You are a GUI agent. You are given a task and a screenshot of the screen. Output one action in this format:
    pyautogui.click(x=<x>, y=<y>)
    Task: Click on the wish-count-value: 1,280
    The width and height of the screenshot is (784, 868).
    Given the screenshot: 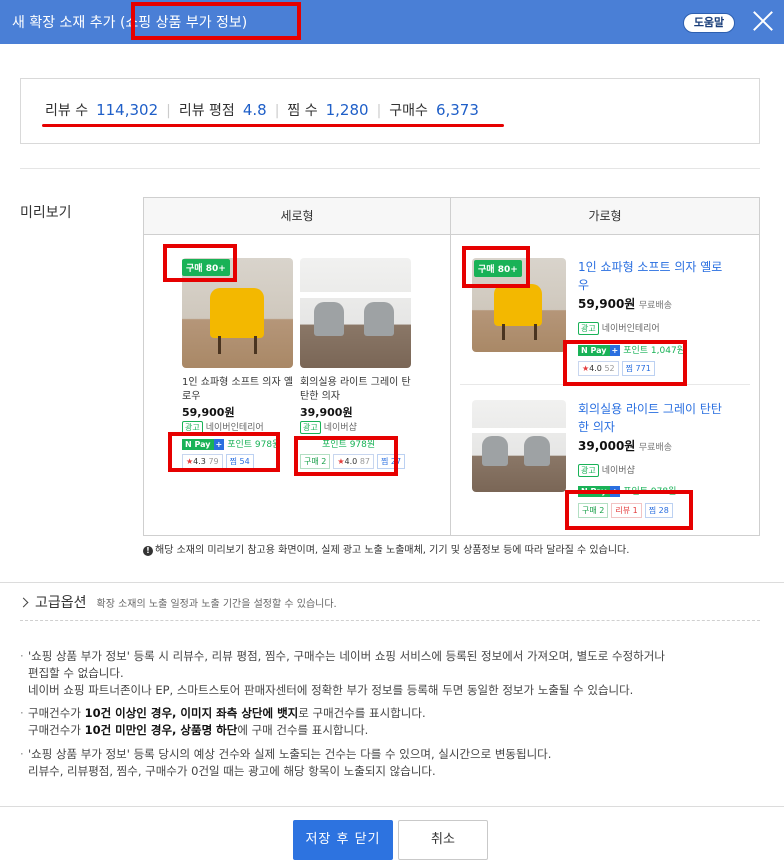 What is the action you would take?
    pyautogui.click(x=347, y=110)
    